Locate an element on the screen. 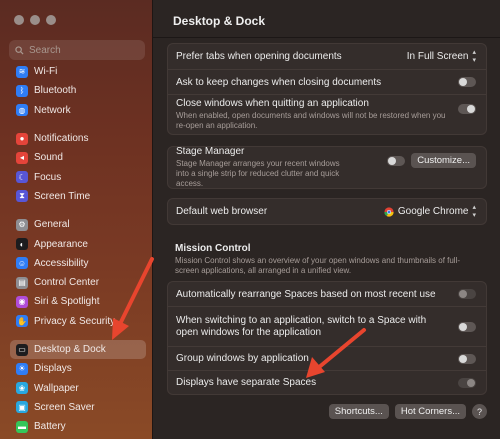 Image resolution: width=500 pixels, height=439 pixels. sidebar-item-notifications: ● Notifications is located at coordinates (78, 138).